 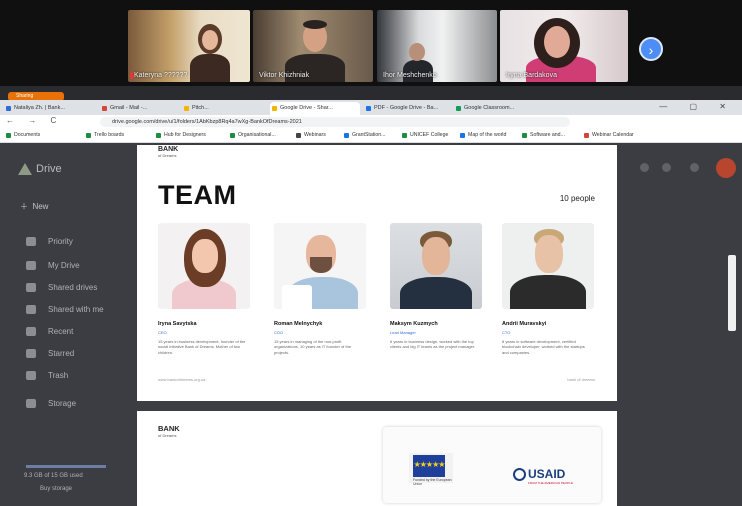 What do you see at coordinates (34, 120) in the screenshot?
I see `nav-buttons: ← → C` at bounding box center [34, 120].